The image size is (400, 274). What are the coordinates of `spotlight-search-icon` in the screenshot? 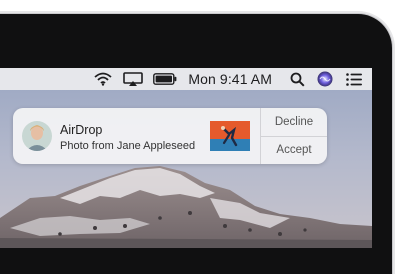 It's located at (297, 79).